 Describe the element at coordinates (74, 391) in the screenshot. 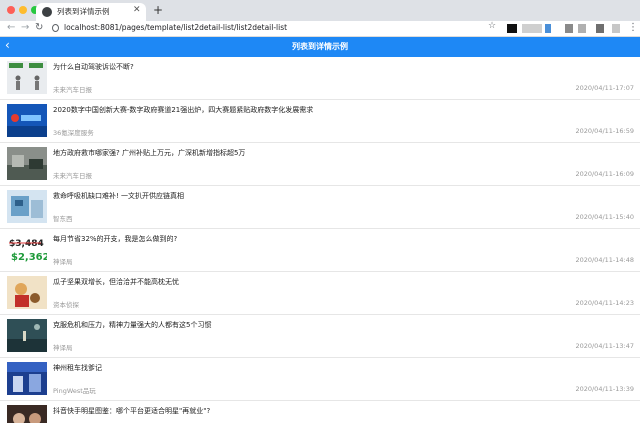

I see `item-source: PingWest品玩` at that location.